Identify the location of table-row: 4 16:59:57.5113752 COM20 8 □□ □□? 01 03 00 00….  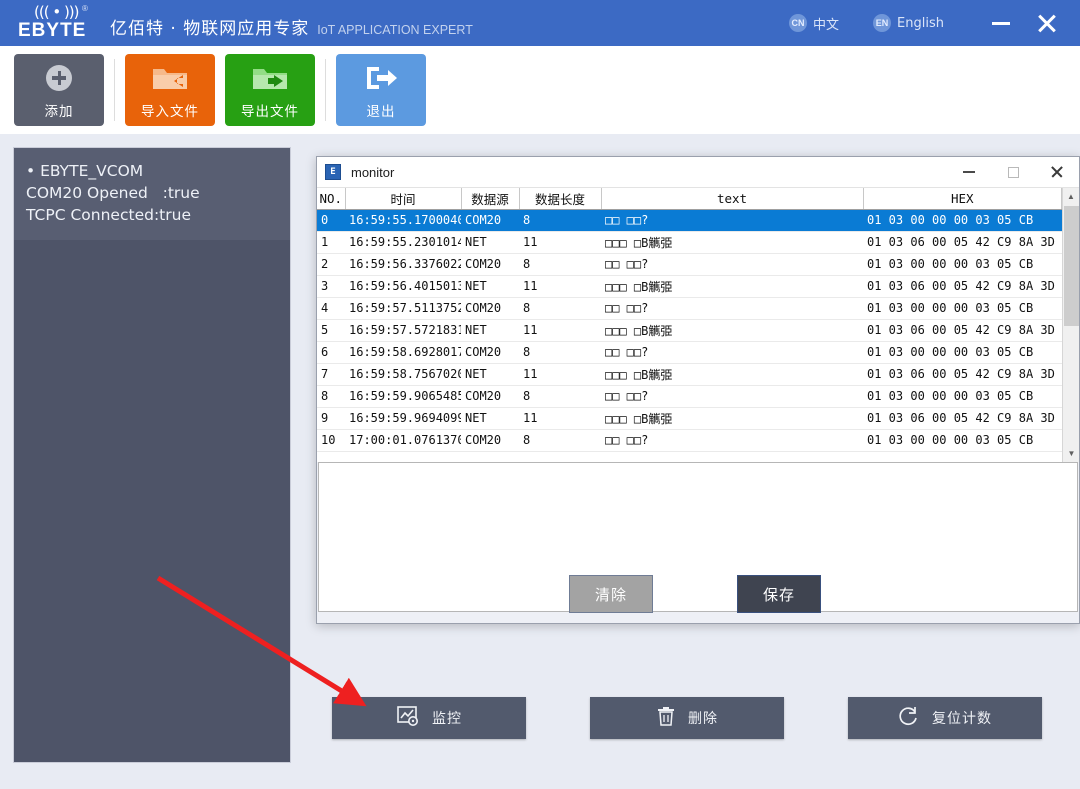
(689, 308).